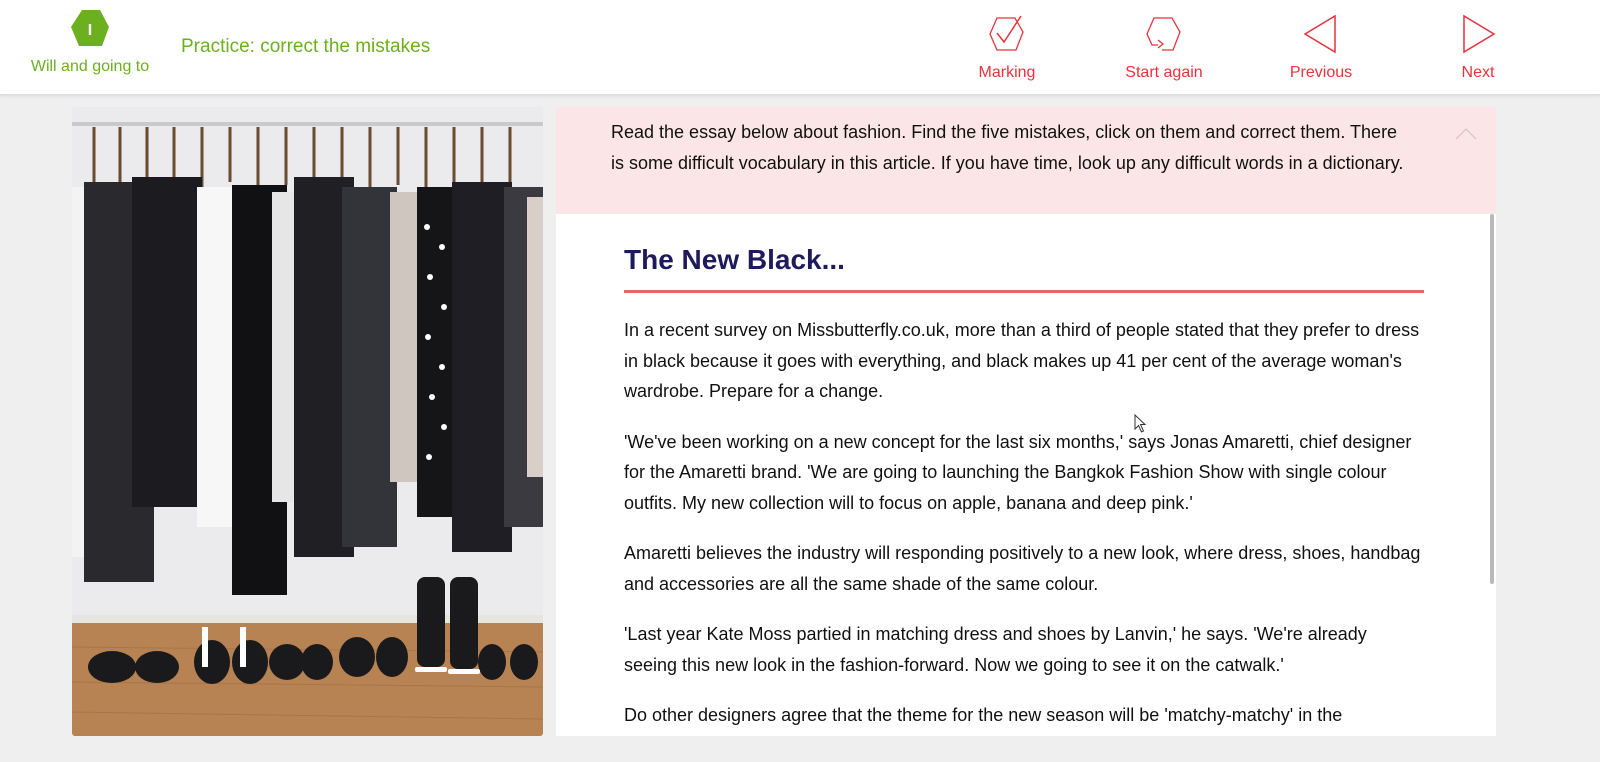 The height and width of the screenshot is (762, 1600). Describe the element at coordinates (1319, 34) in the screenshot. I see `triangle-left-icon` at that location.